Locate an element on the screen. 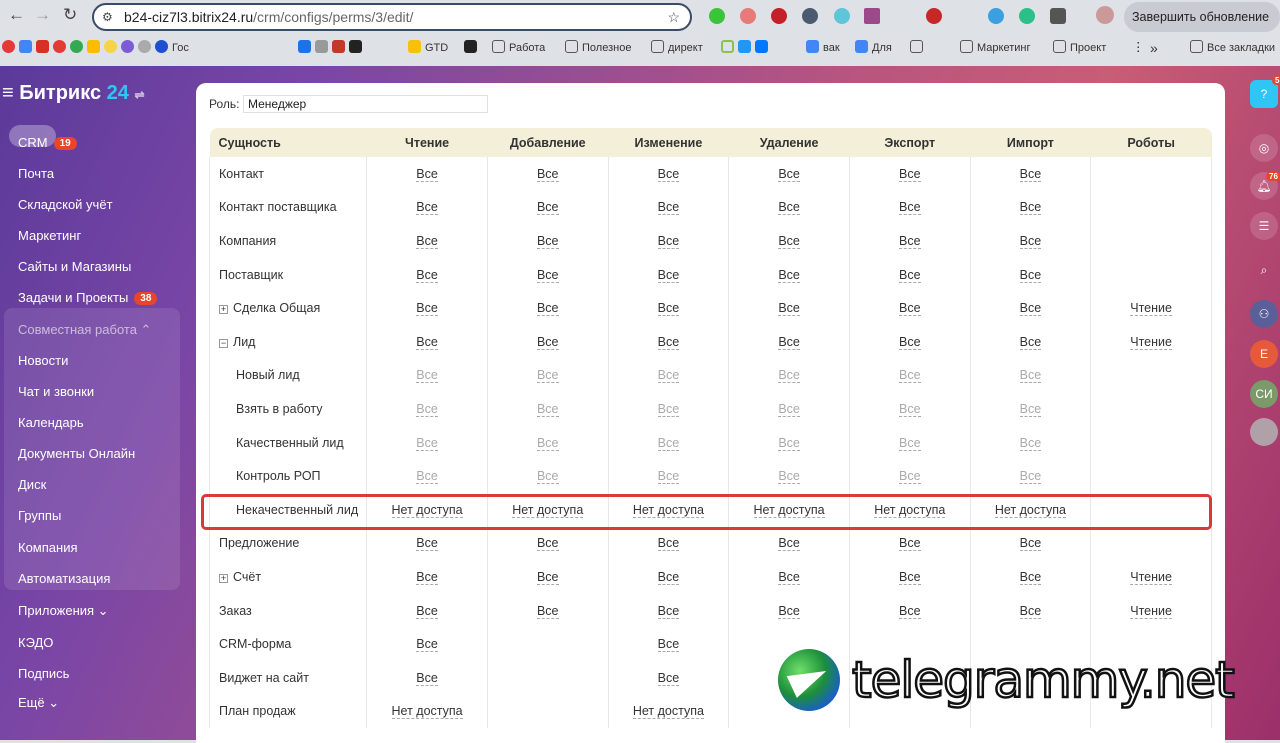  forward-icon: → is located at coordinates (42, 17).